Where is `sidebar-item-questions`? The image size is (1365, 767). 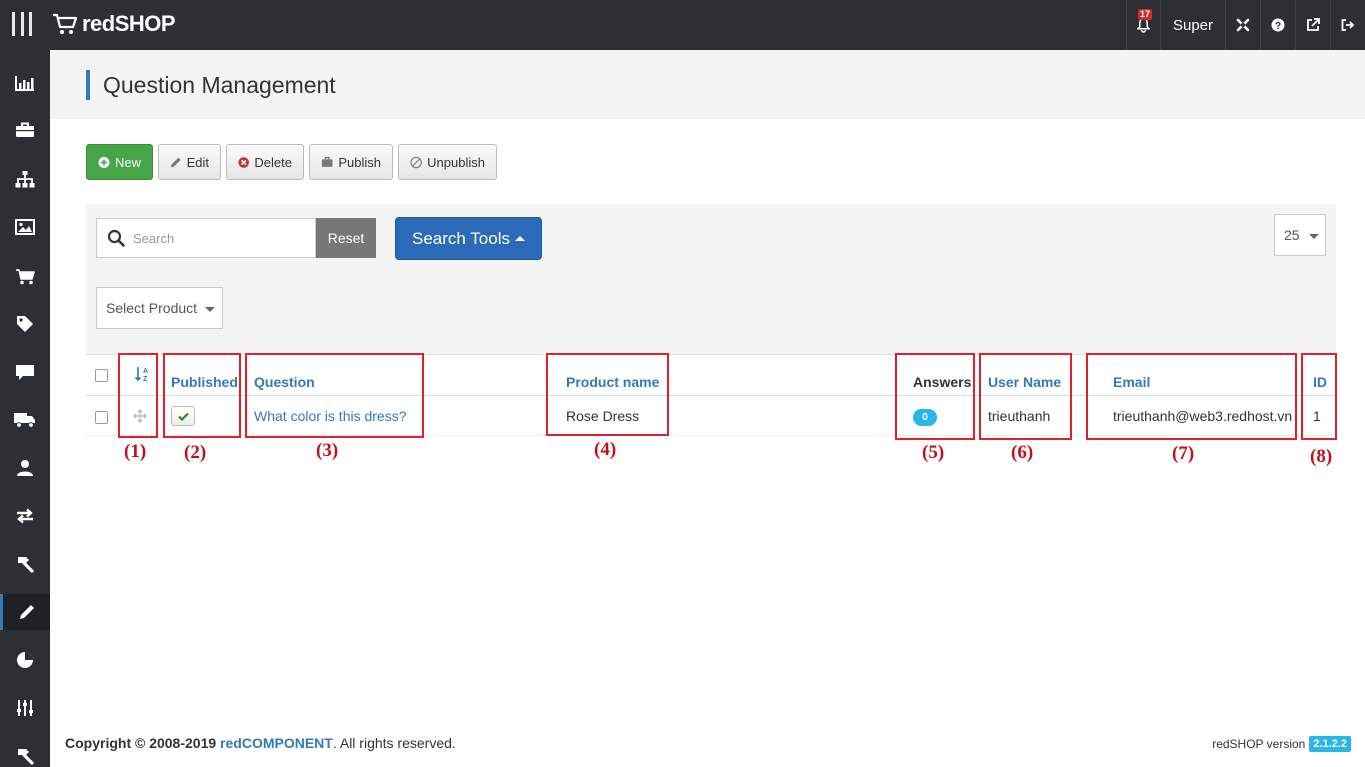 sidebar-item-questions is located at coordinates (25, 612).